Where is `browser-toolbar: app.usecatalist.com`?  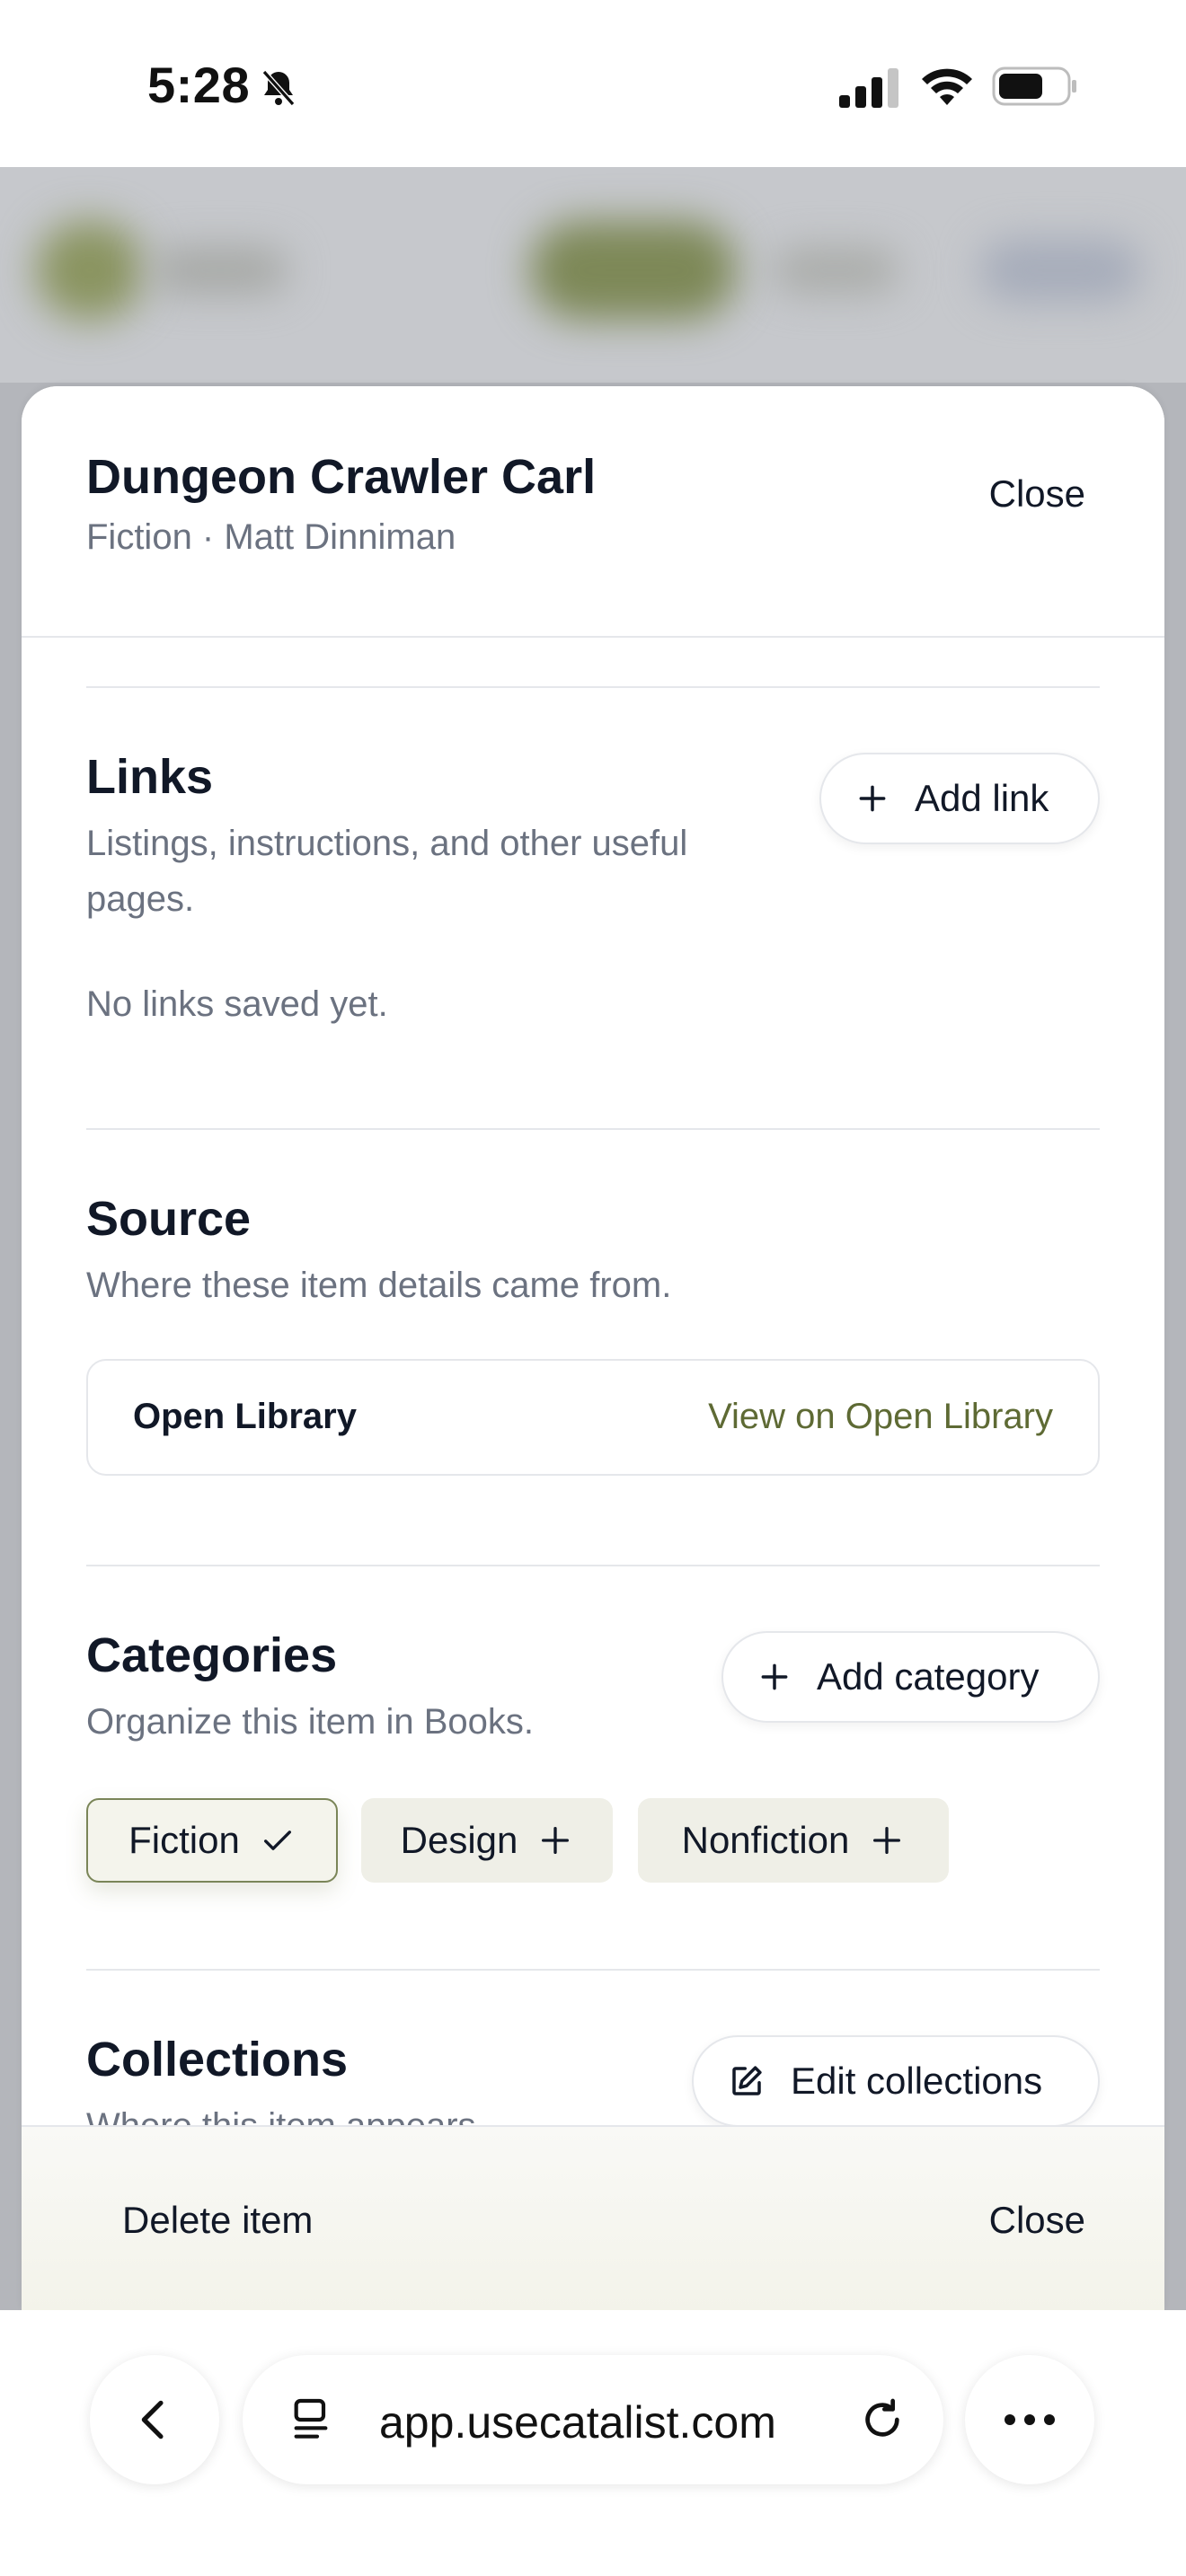 browser-toolbar: app.usecatalist.com is located at coordinates (593, 2443).